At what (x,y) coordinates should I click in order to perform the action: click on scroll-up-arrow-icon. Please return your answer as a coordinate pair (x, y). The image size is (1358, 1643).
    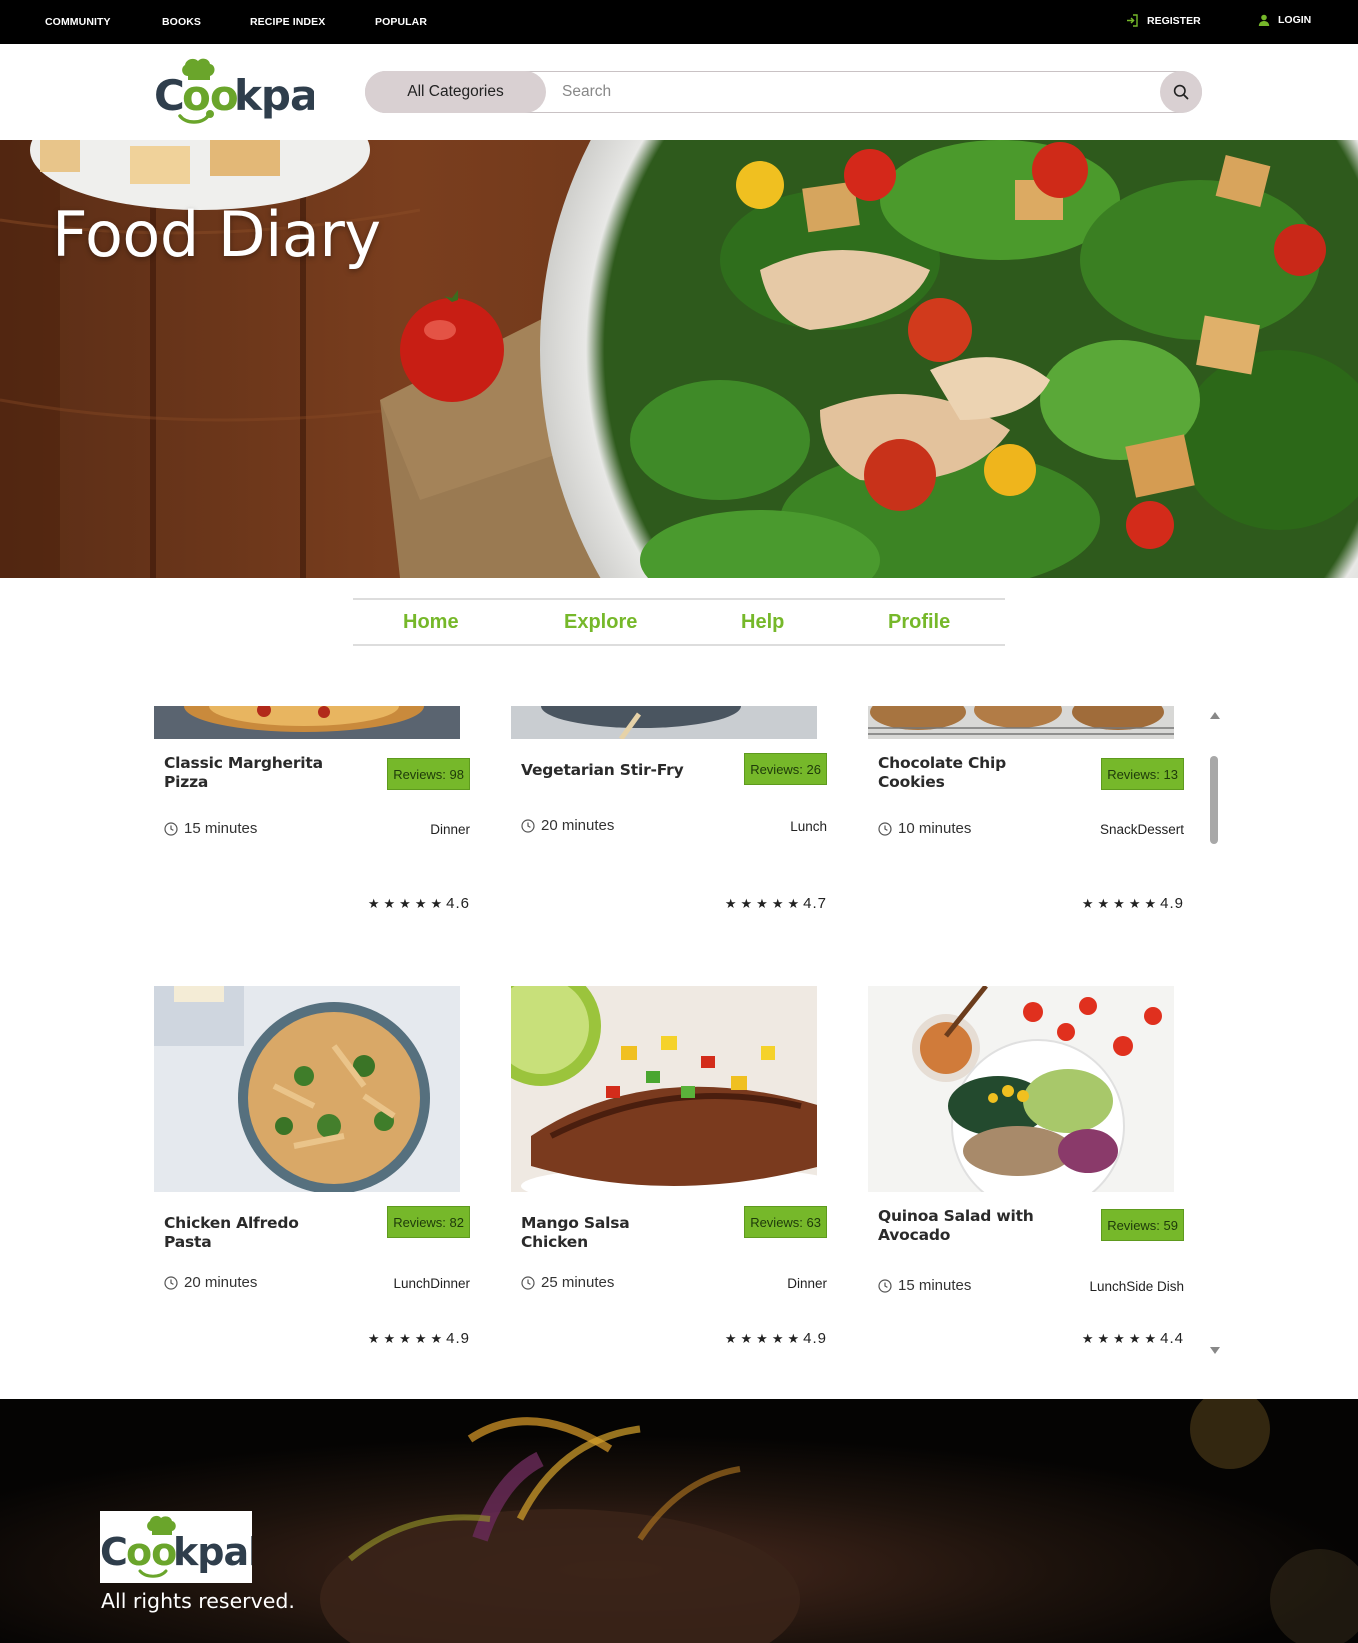
    Looking at the image, I should click on (1215, 715).